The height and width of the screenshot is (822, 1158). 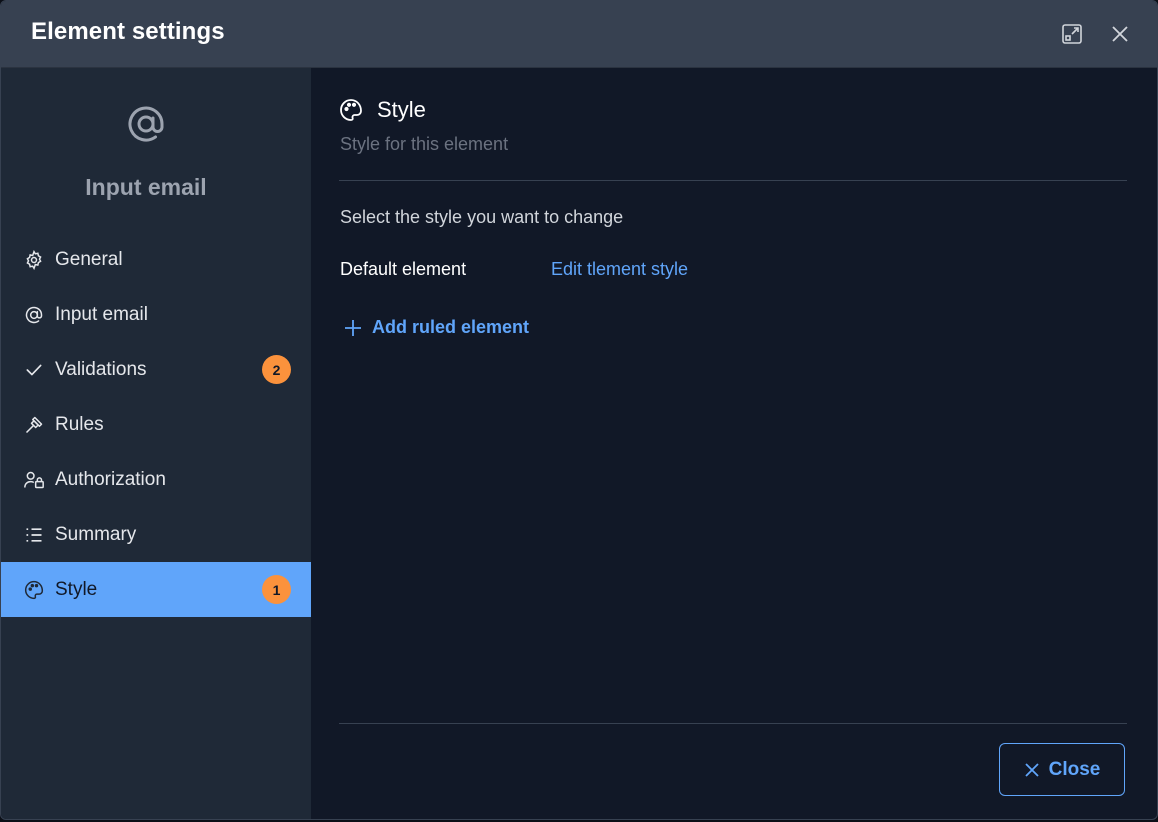 What do you see at coordinates (156, 534) in the screenshot?
I see `sidebar-item-summary: Summary` at bounding box center [156, 534].